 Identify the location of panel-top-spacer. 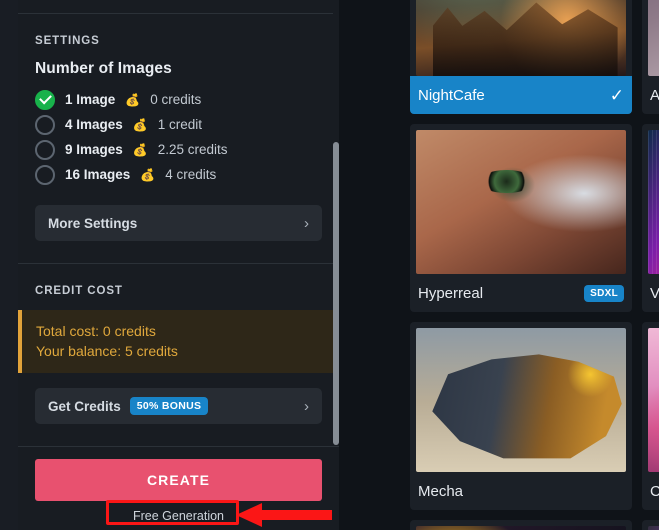
(178, 6).